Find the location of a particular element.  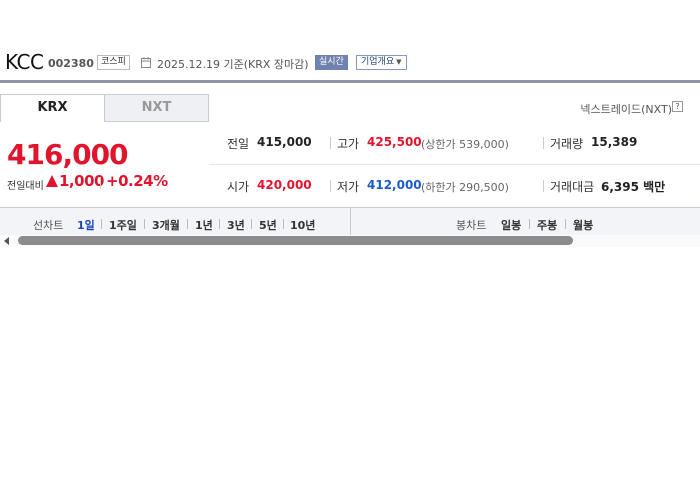

volume-label: 거래량 is located at coordinates (567, 144).